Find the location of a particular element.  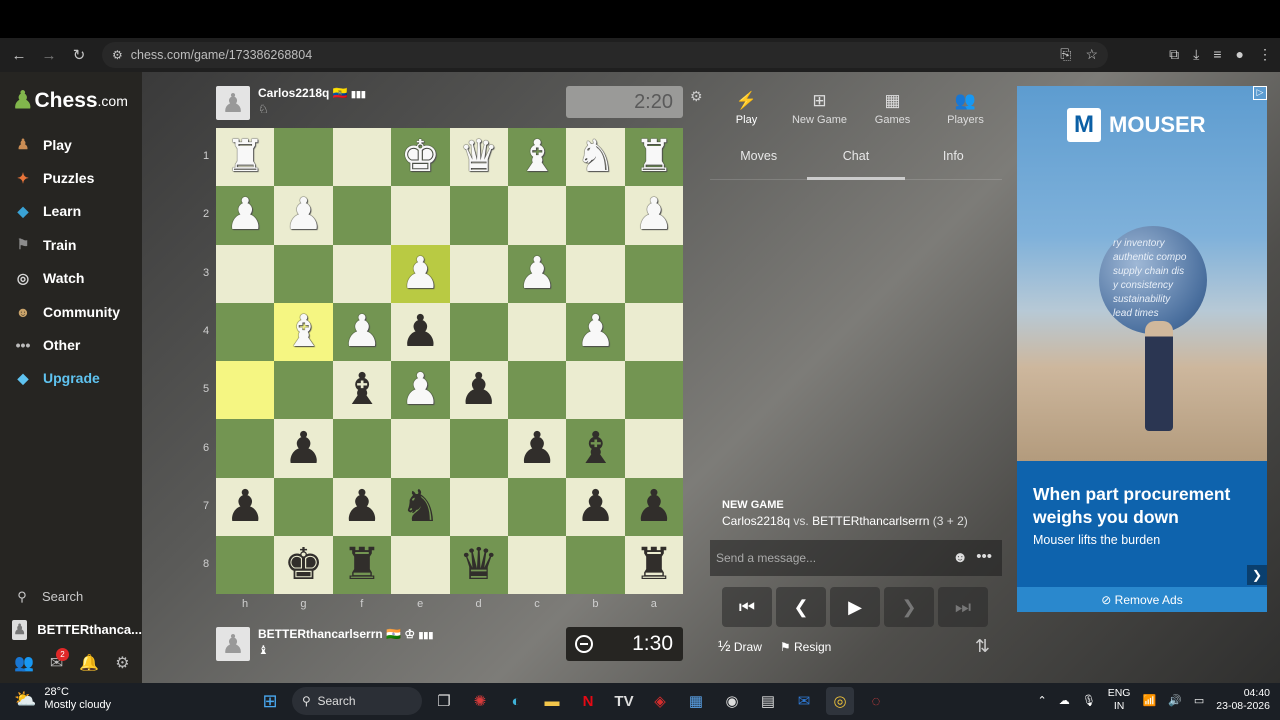

sidebar-item-other: ••• Other is located at coordinates (71, 344).